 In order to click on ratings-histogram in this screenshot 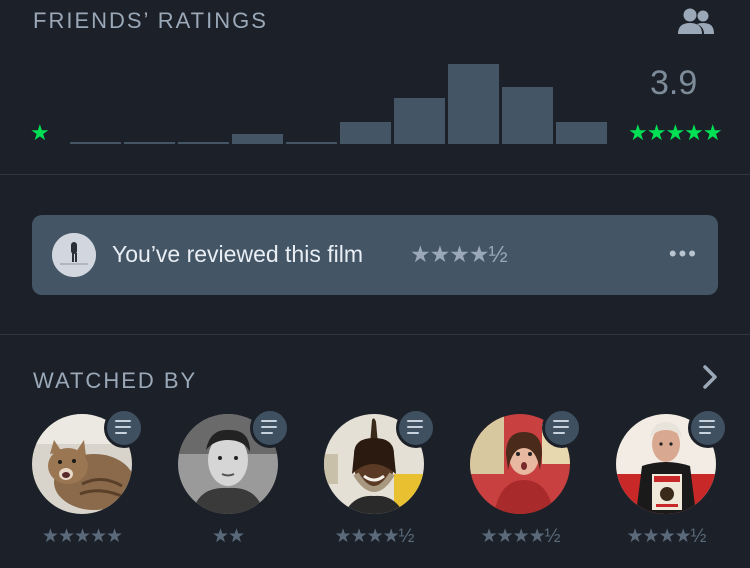, I will do `click(340, 92)`.